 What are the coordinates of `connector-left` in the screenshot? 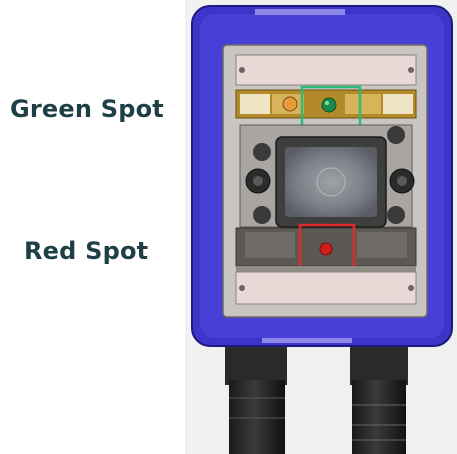 It's located at (256, 399).